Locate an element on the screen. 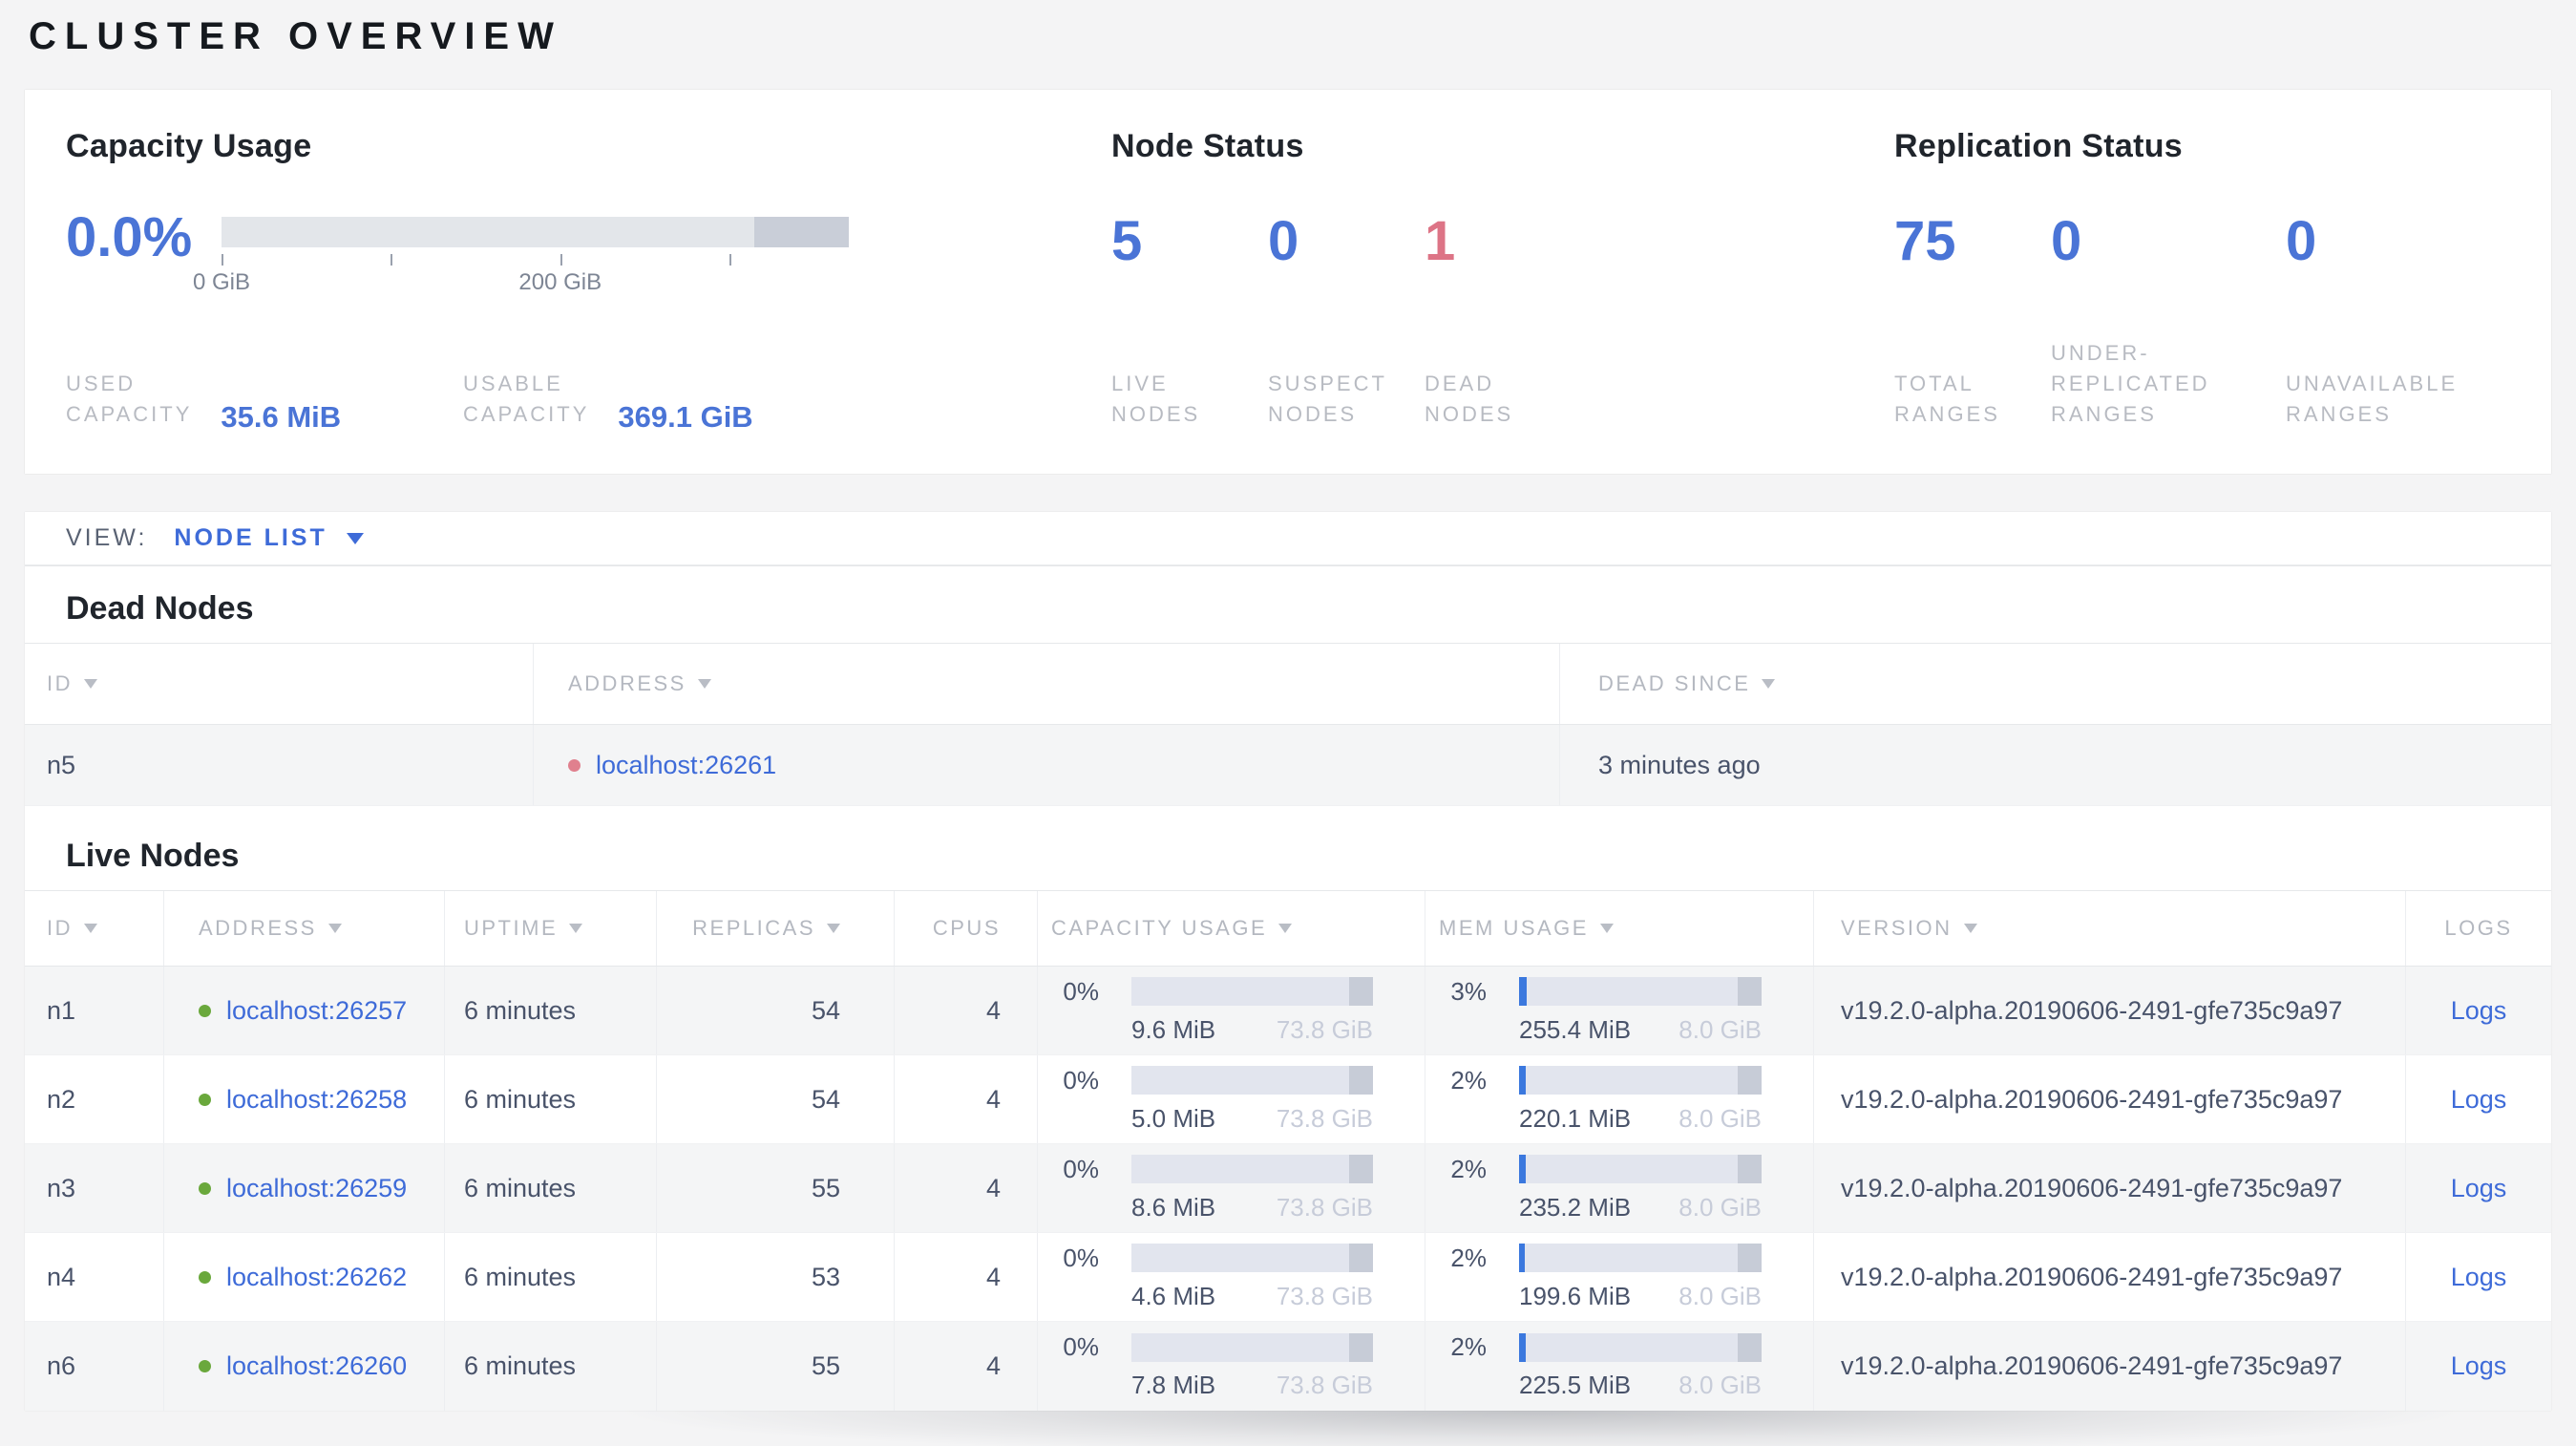 Image resolution: width=2576 pixels, height=1446 pixels. node-capacity-usage: 0% 9.6 MiB 73.8 GiB is located at coordinates (1231, 1011).